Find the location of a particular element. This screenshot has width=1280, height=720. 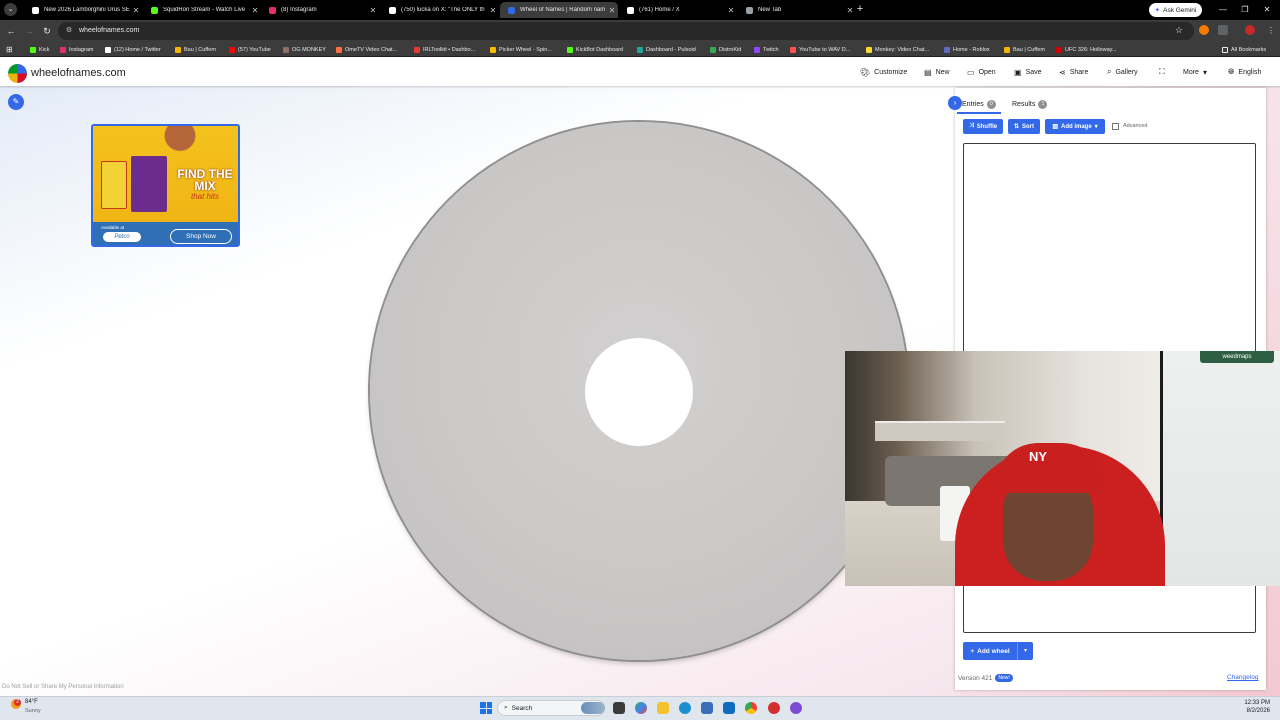

share-button: ⋖ Share is located at coordinates (1073, 72).